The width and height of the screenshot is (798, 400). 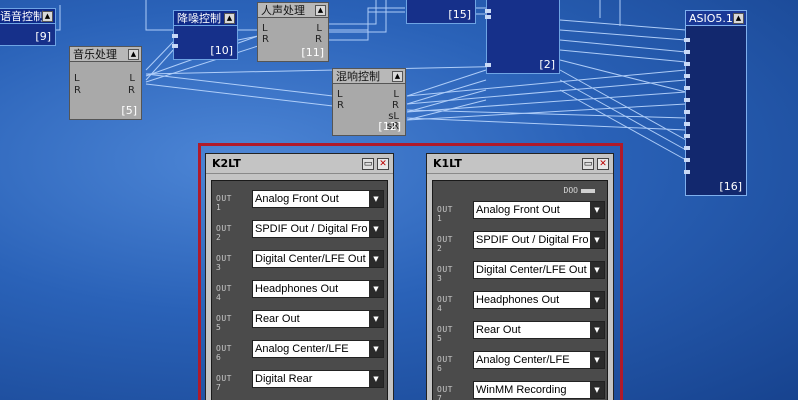 What do you see at coordinates (730, 186) in the screenshot?
I see `node-number: [16]` at bounding box center [730, 186].